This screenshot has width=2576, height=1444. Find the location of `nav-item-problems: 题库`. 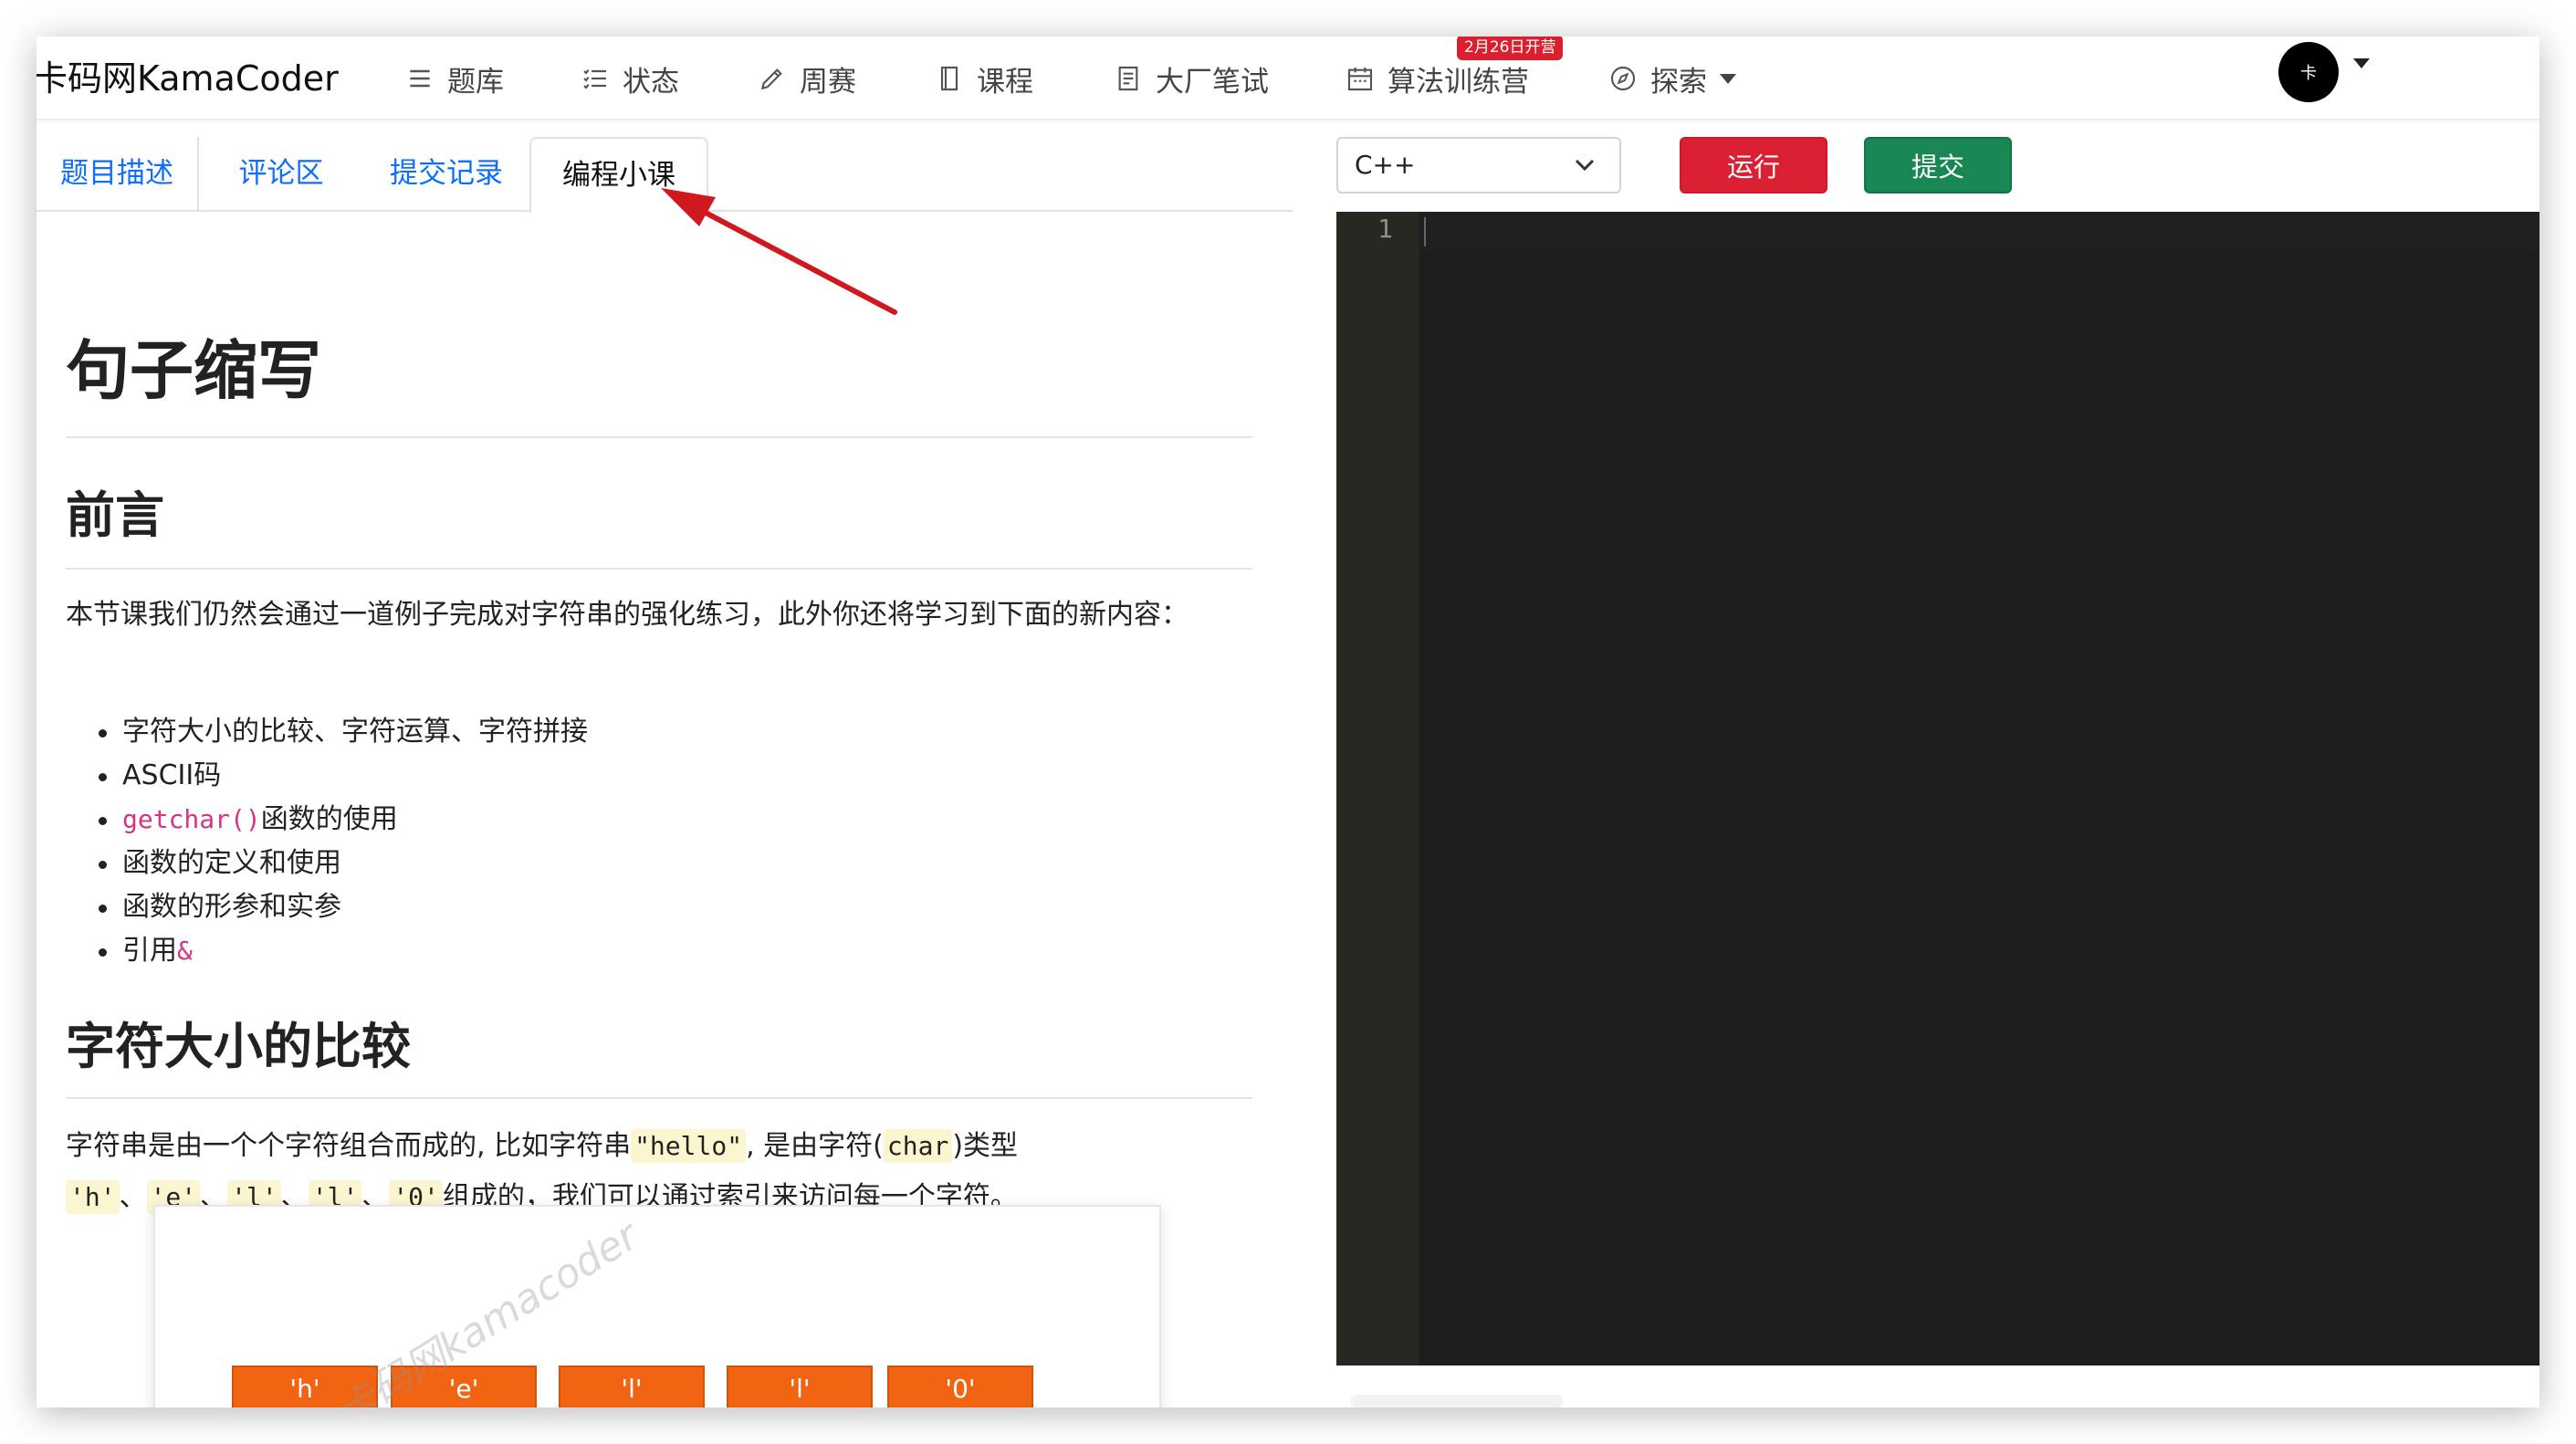

nav-item-problems: 题库 is located at coordinates (454, 78).